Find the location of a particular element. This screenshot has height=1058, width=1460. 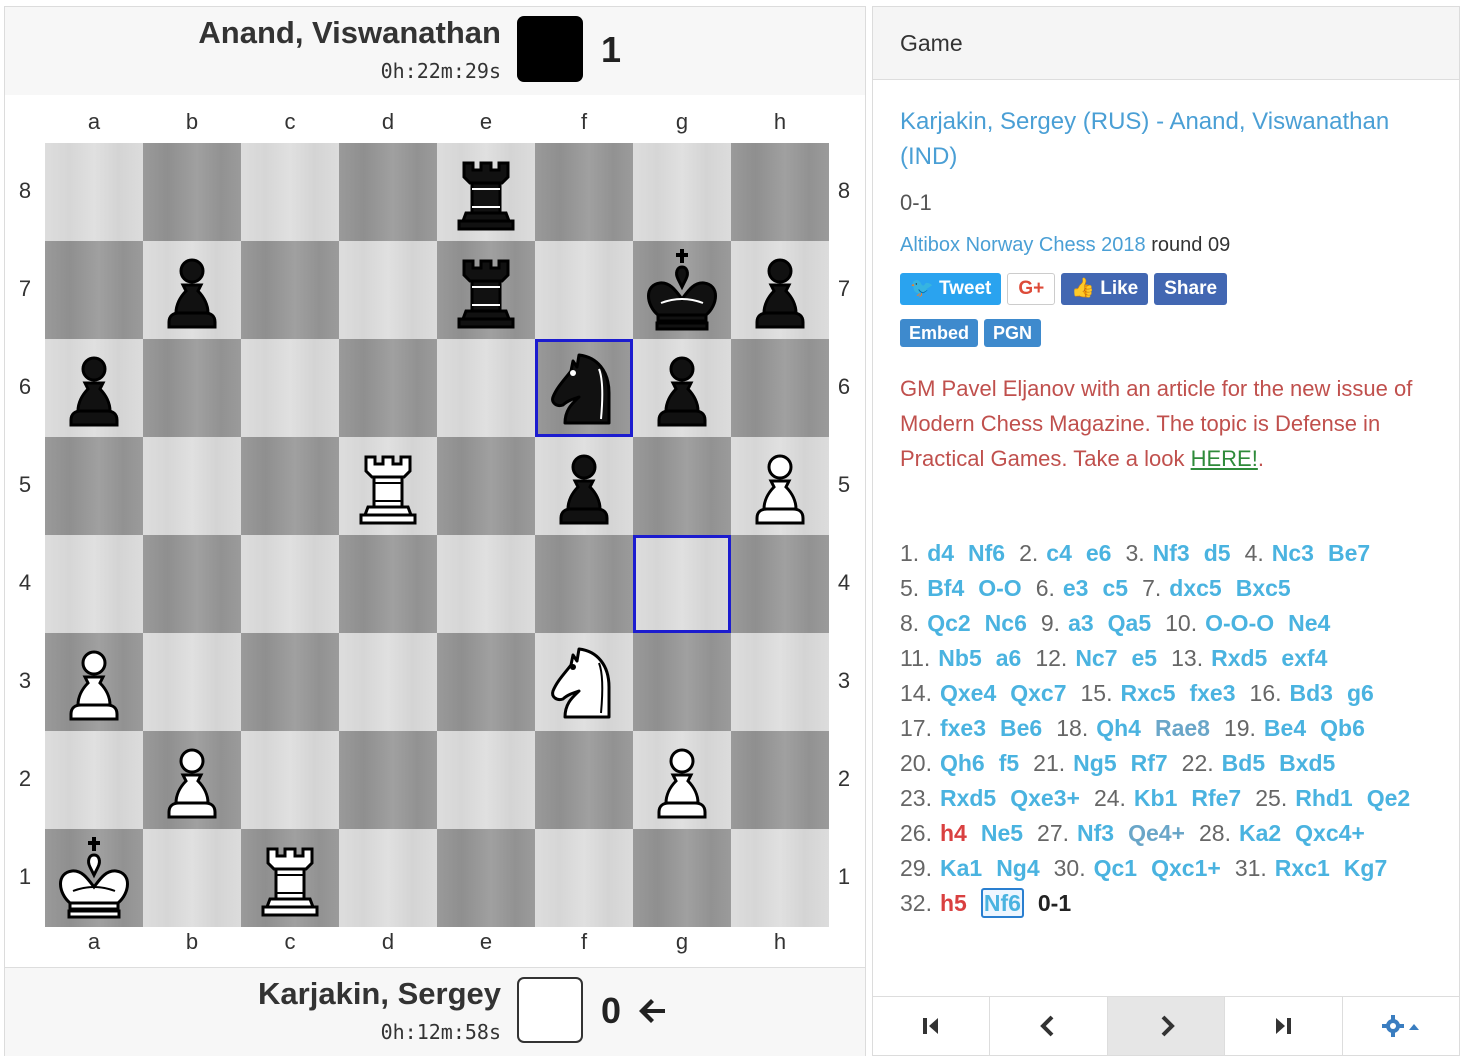

move-white: a3 is located at coordinates (1081, 623).